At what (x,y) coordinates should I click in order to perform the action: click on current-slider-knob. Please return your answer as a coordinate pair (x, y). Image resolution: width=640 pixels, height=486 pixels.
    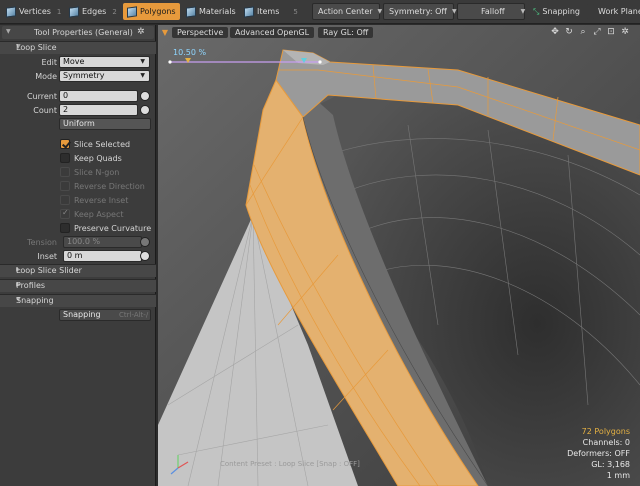
    Looking at the image, I should click on (145, 96).